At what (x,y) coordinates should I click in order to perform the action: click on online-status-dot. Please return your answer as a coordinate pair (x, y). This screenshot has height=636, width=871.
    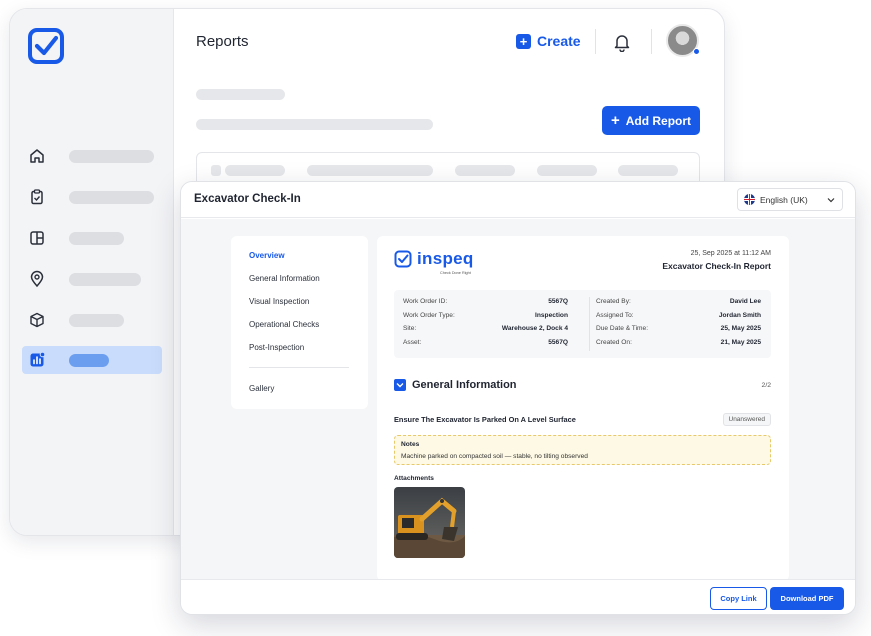
    Looking at the image, I should click on (696, 51).